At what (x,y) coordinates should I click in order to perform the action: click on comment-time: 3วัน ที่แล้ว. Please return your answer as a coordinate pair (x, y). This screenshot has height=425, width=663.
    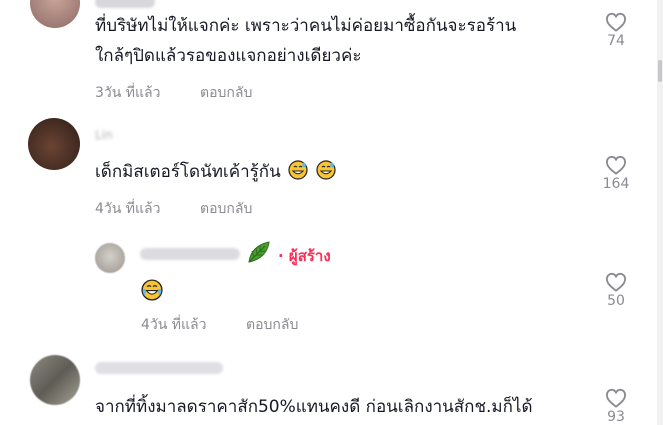
    Looking at the image, I should click on (128, 93).